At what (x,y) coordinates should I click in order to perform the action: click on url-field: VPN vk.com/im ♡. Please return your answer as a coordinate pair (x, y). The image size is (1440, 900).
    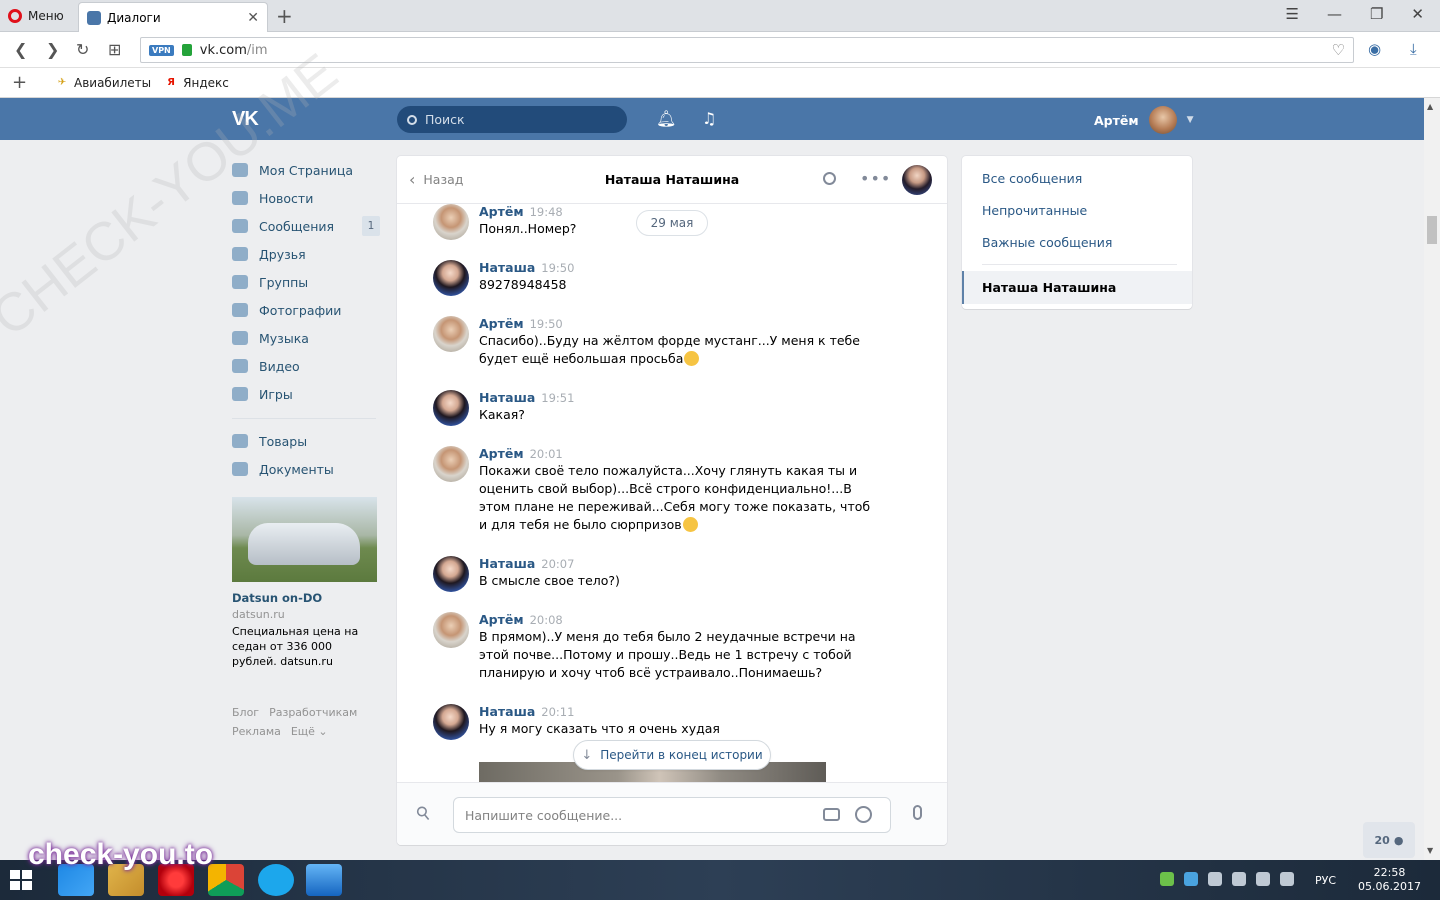
    Looking at the image, I should click on (747, 50).